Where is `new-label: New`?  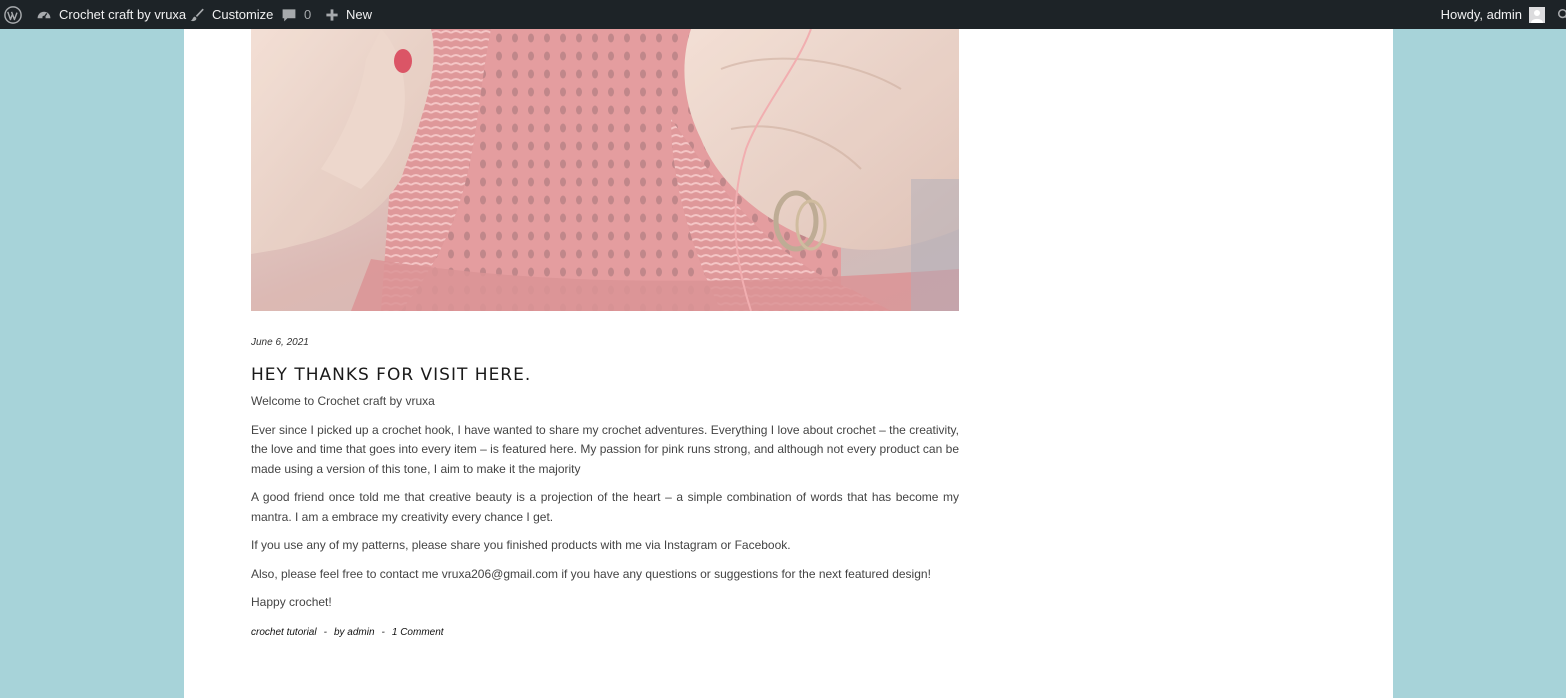
new-label: New is located at coordinates (359, 14).